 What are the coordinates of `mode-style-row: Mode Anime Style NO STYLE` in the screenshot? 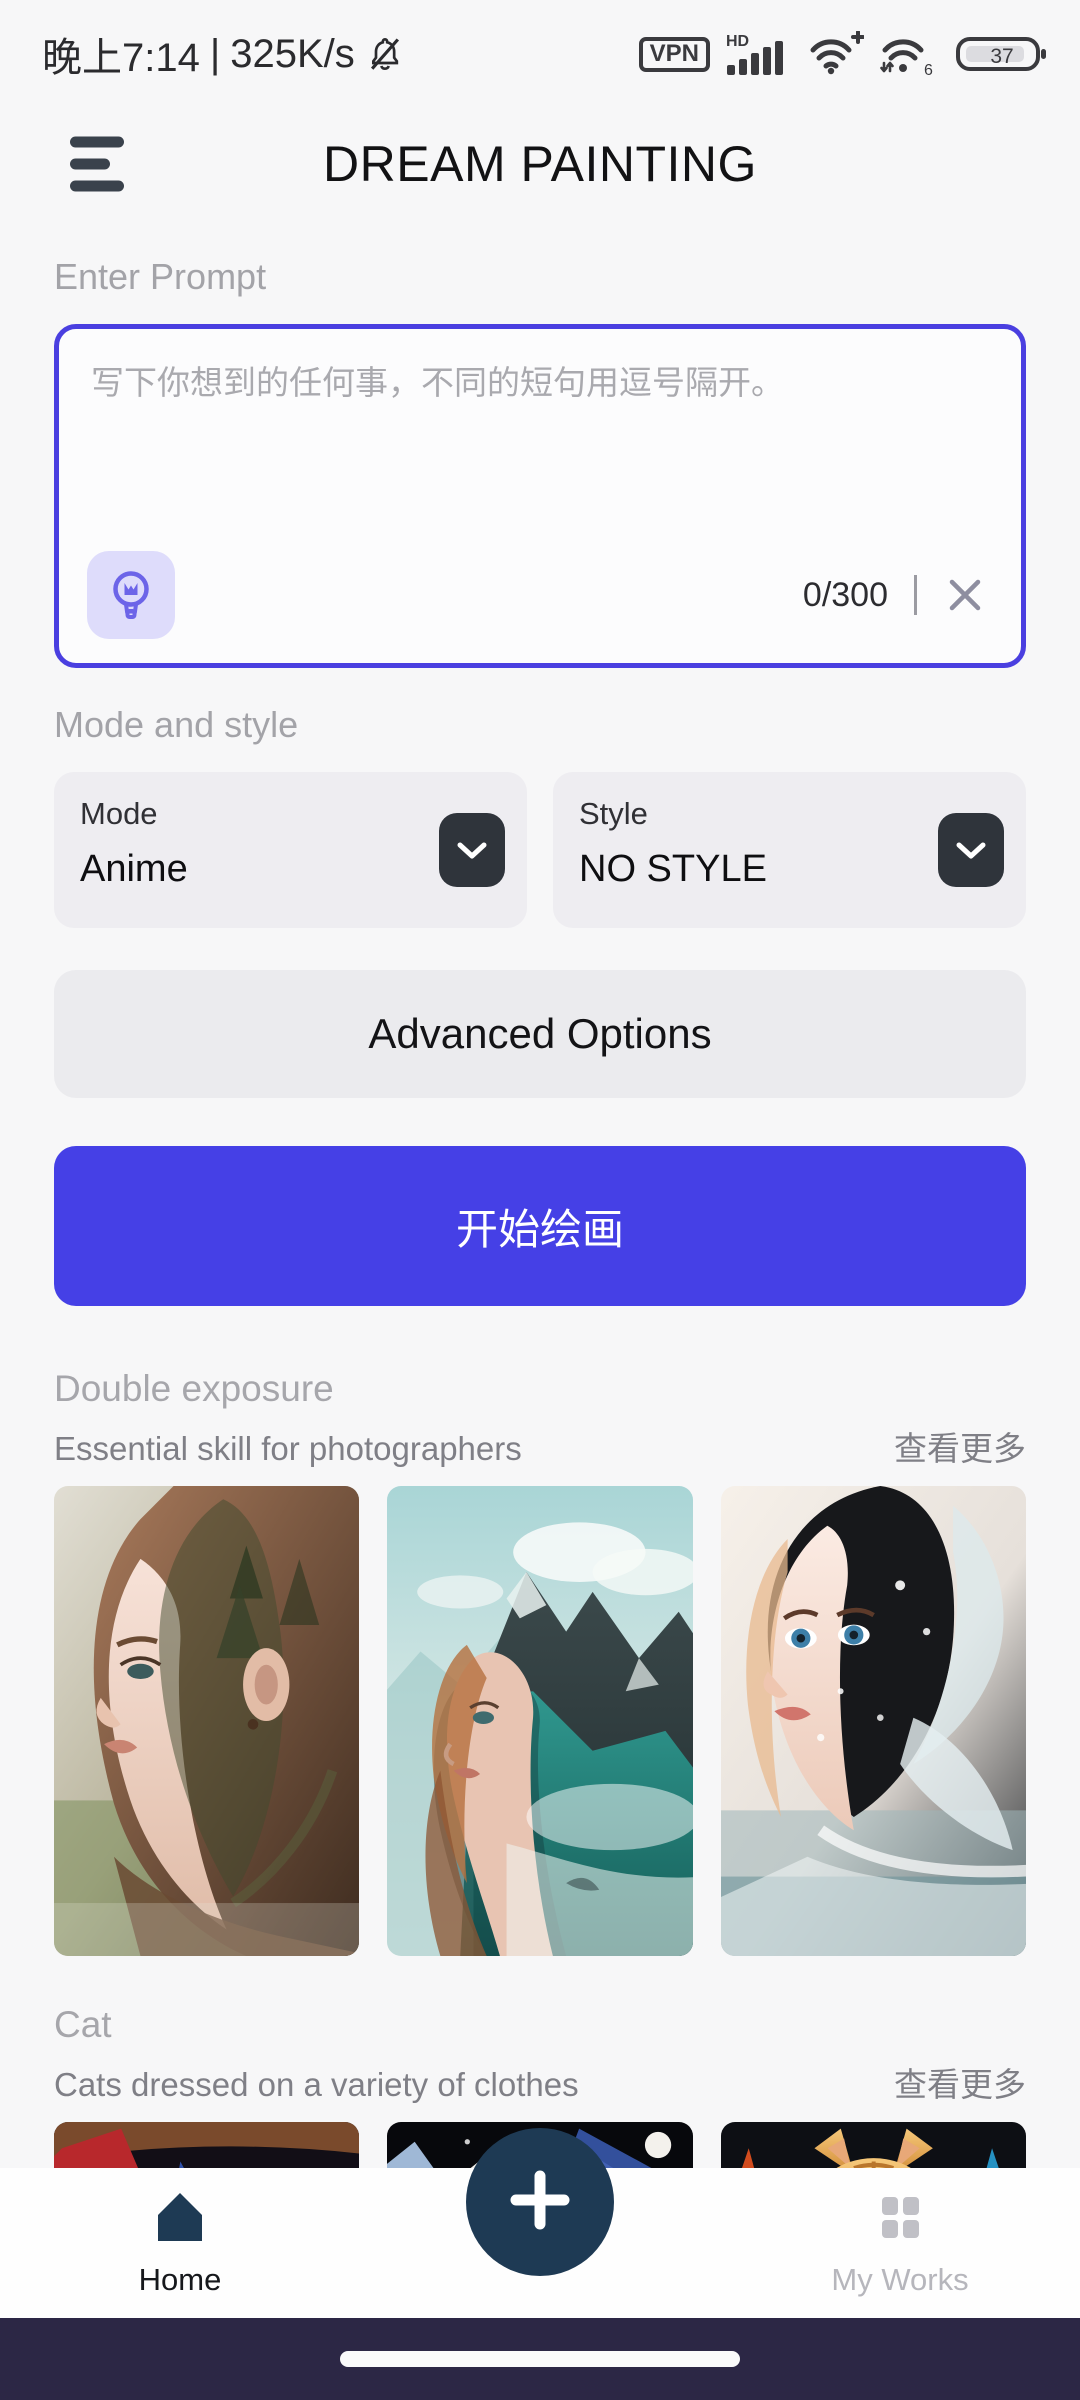 It's located at (540, 850).